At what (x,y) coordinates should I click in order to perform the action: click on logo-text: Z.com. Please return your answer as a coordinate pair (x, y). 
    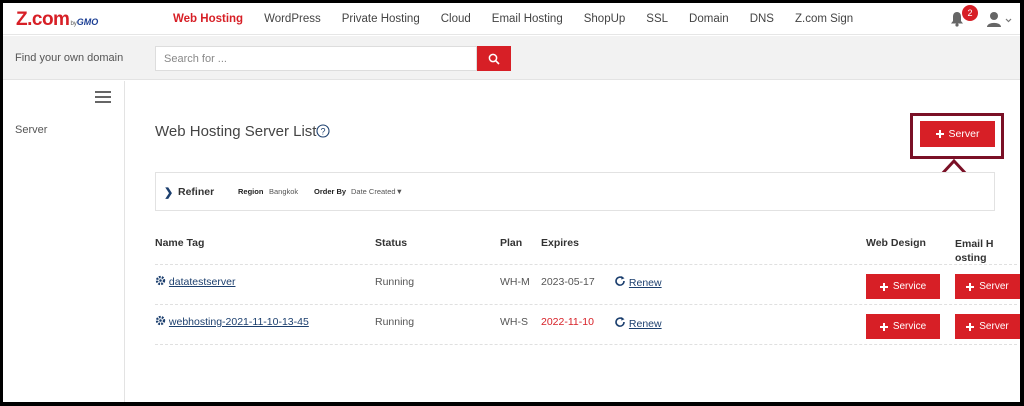
    Looking at the image, I should click on (43, 19).